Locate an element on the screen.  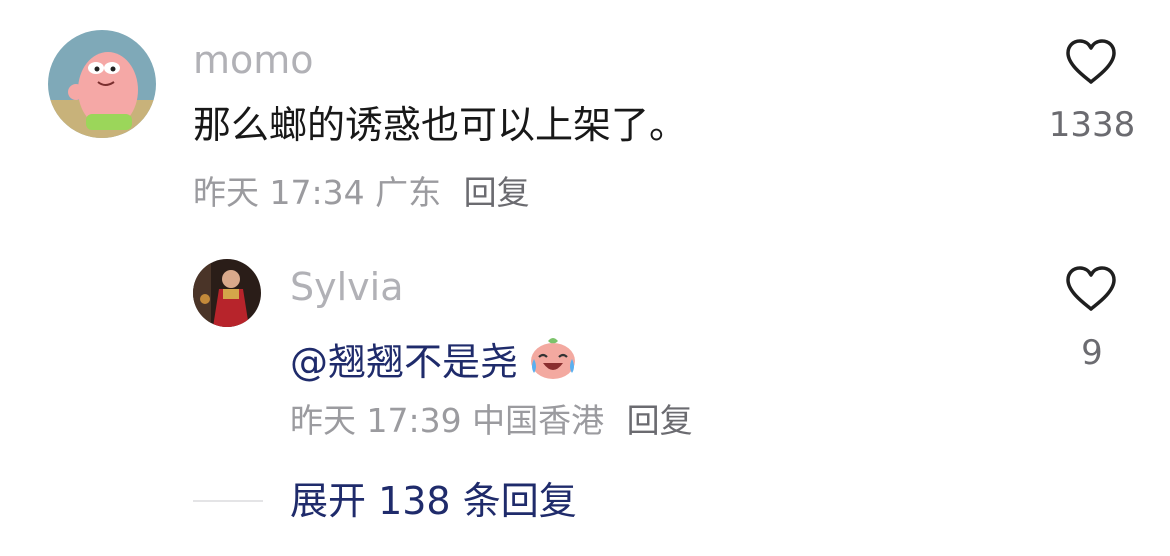
reply-text: @翘翘不是尧 is located at coordinates (434, 361).